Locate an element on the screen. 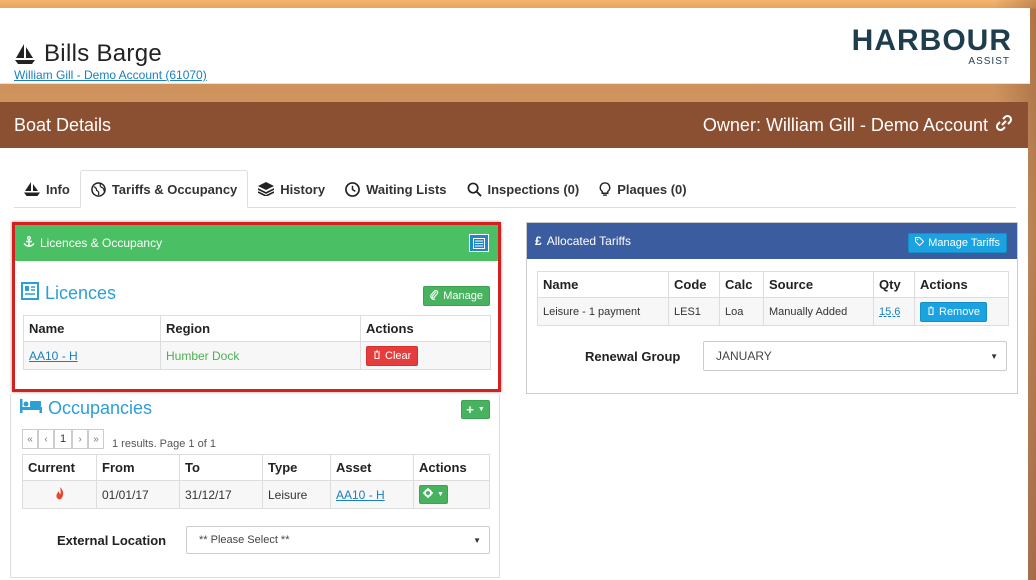 Image resolution: width=1036 pixels, height=580 pixels. boat-name-heading: Bills Barge is located at coordinates (88, 54).